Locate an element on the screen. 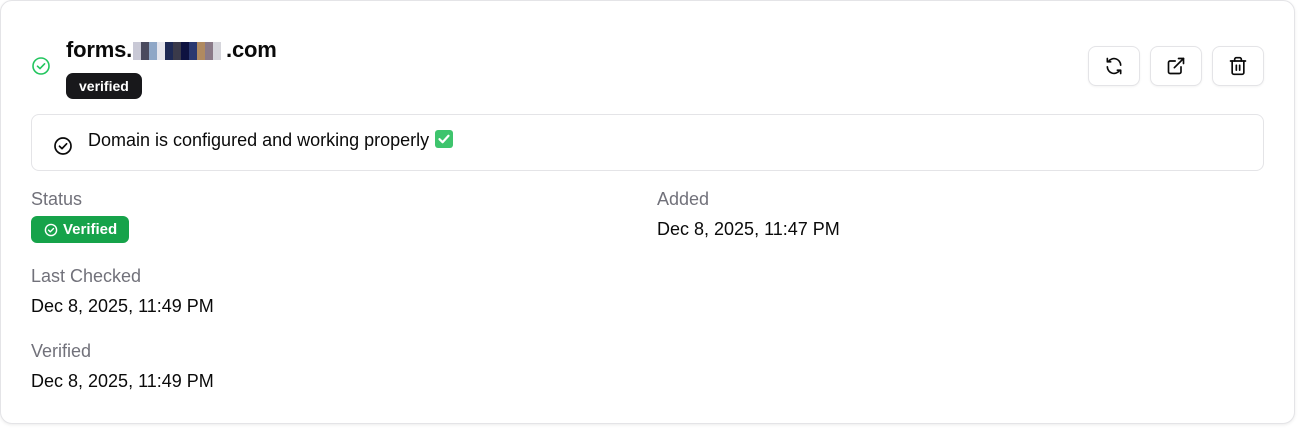 The image size is (1308, 433). added-value: Dec 8, 2025, 11:47 PM is located at coordinates (748, 229).